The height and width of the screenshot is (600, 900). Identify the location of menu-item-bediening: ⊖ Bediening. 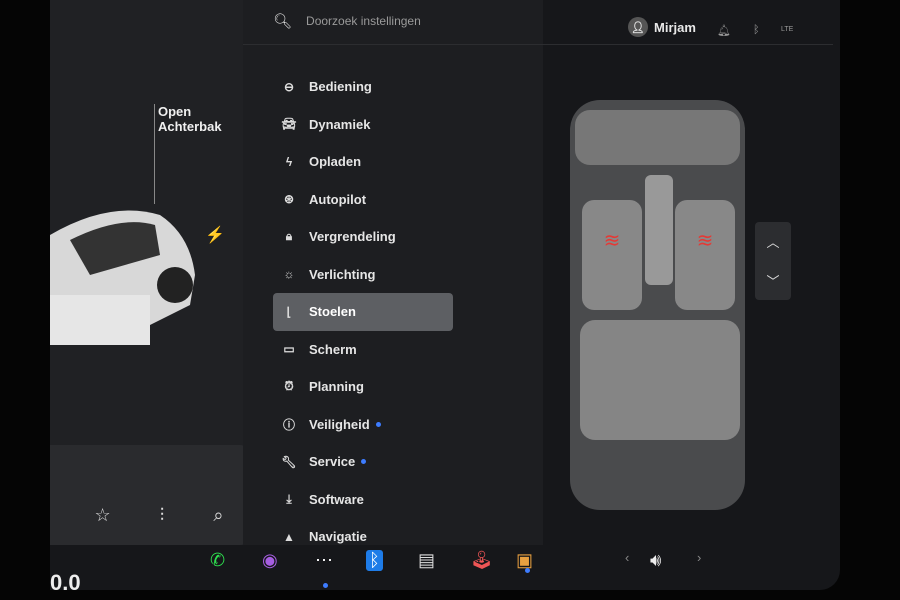
(363, 87).